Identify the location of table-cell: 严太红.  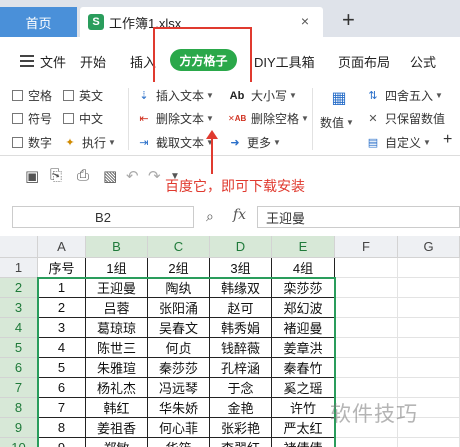
(303, 428).